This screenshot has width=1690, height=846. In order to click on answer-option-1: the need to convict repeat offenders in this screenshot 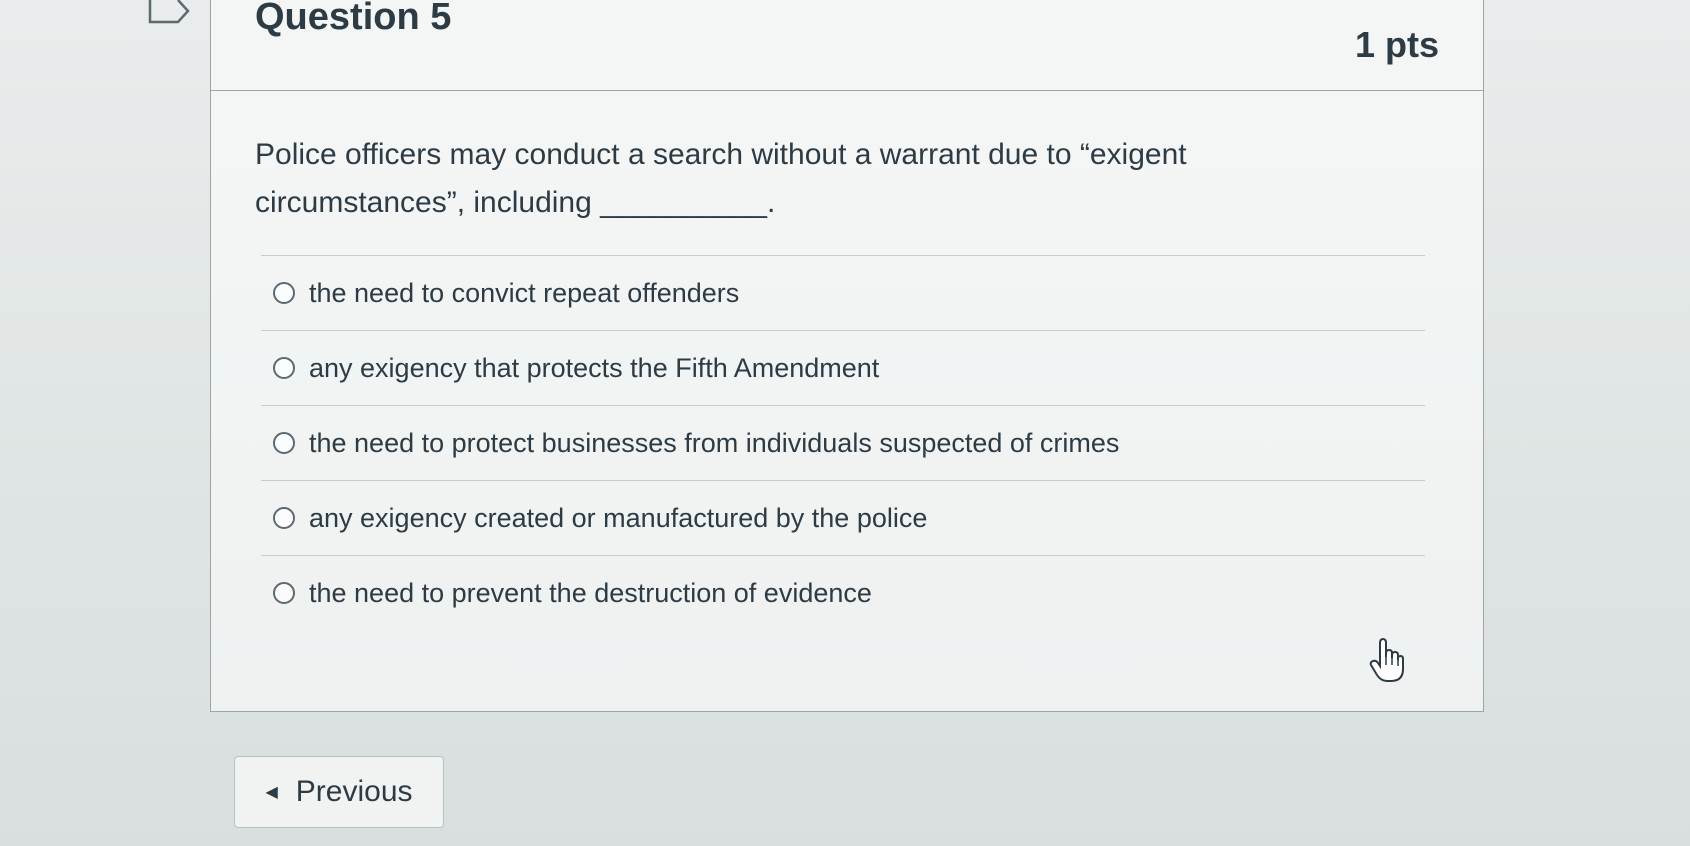, I will do `click(843, 293)`.